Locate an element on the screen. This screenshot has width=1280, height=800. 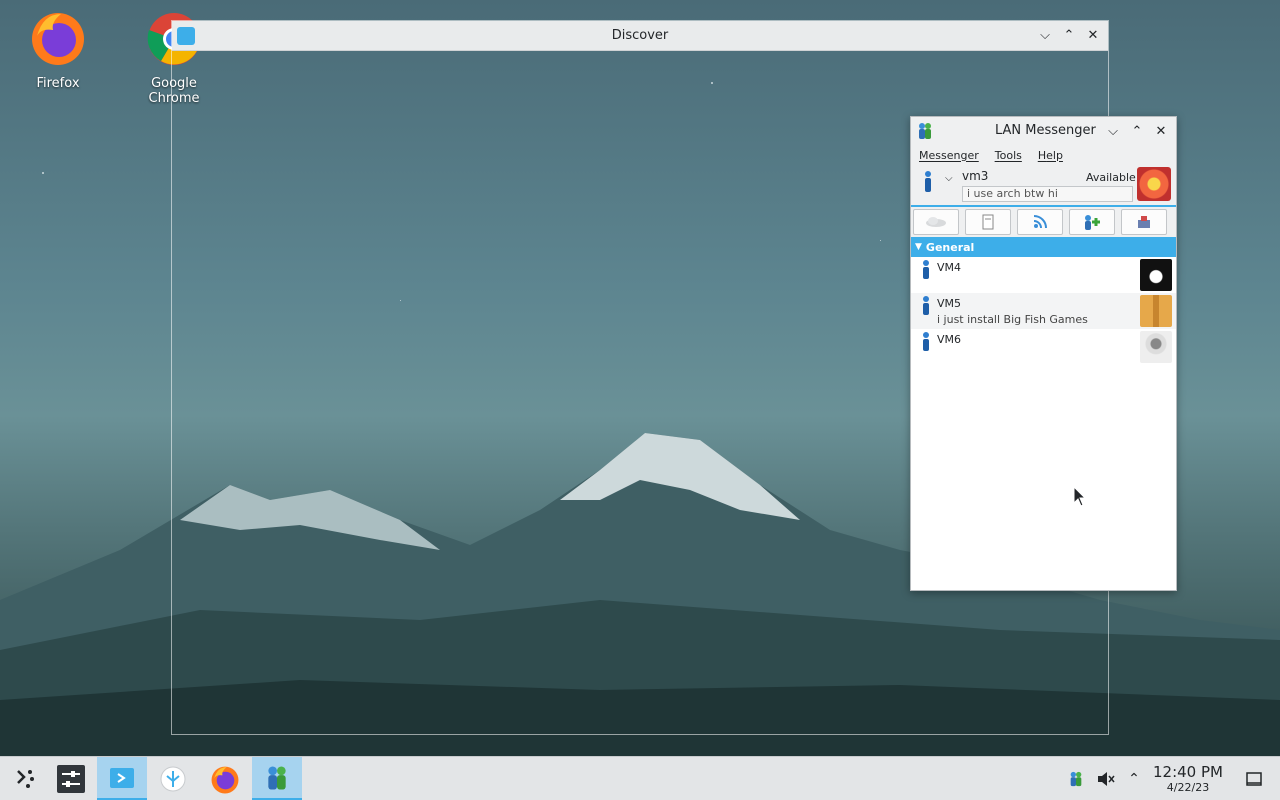
clock-date: 4/22/23 is located at coordinates (1188, 787).